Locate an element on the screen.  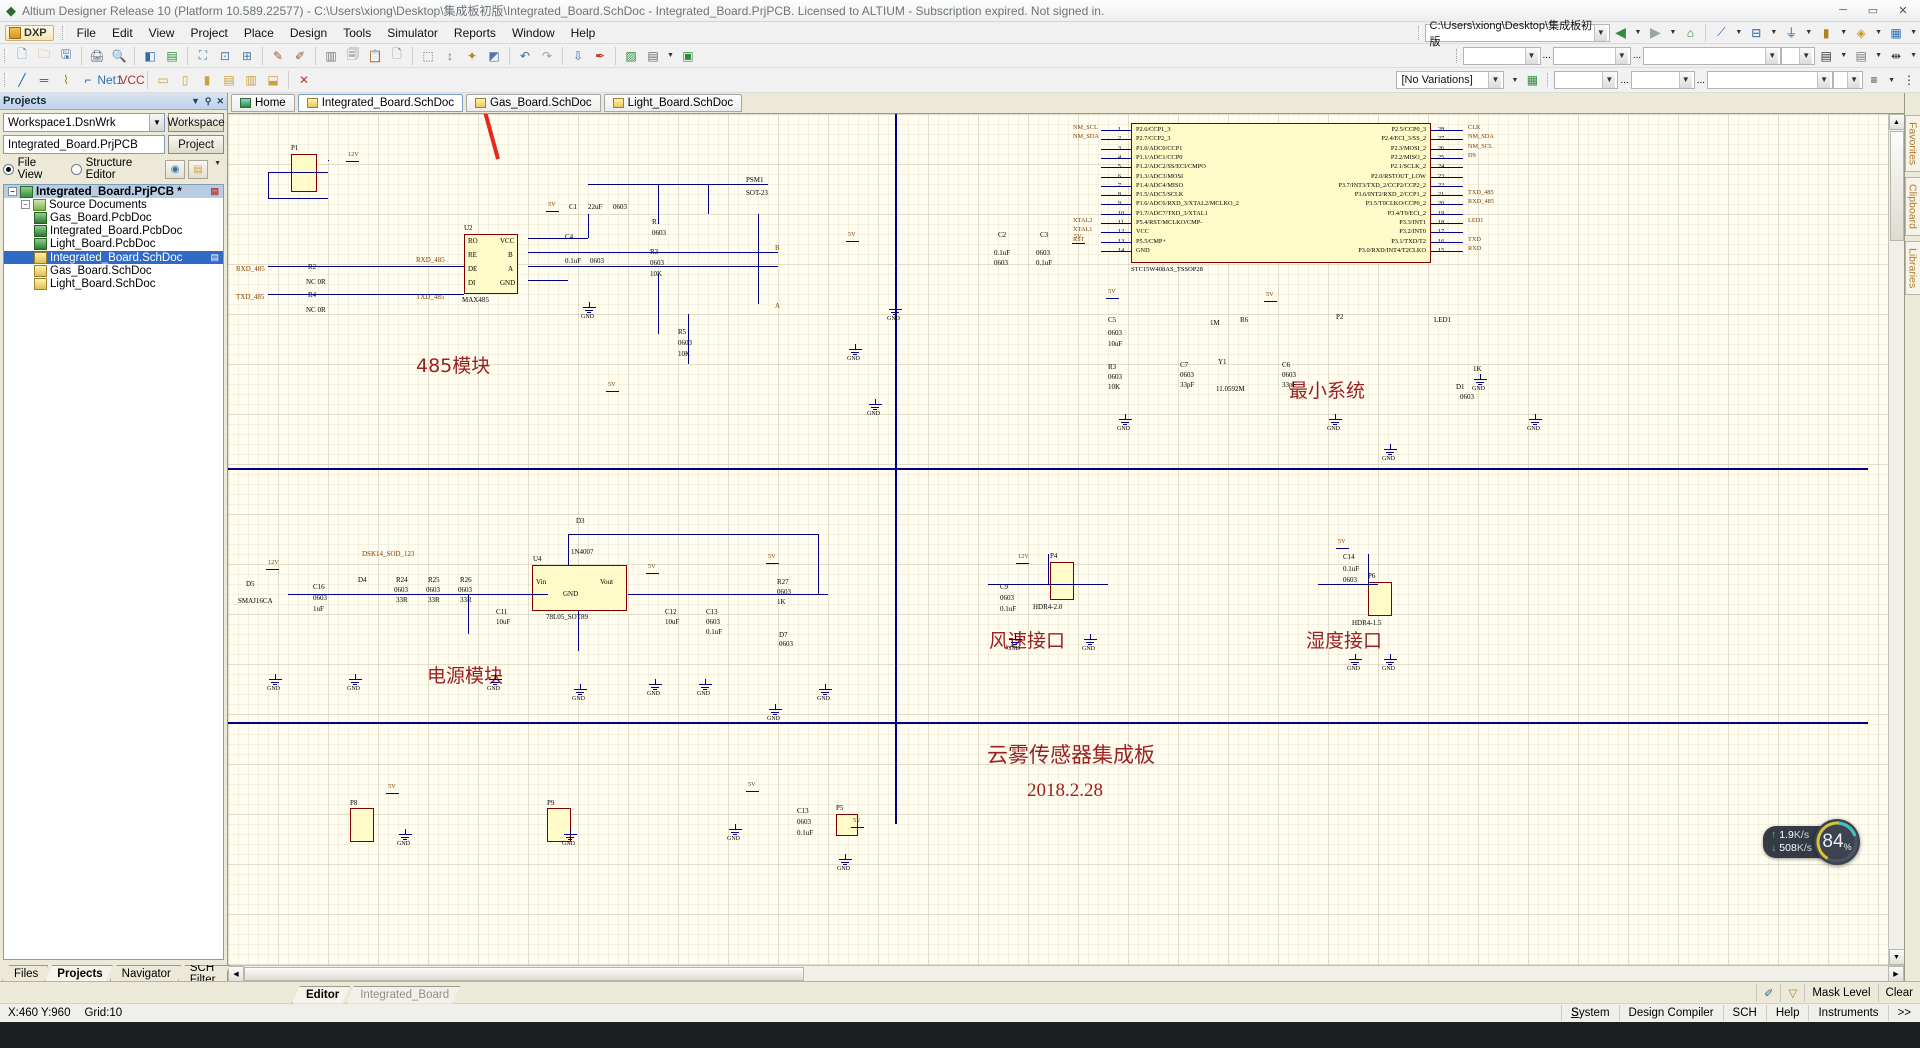
place-harness-connector-icon: ▤ is located at coordinates (229, 80).